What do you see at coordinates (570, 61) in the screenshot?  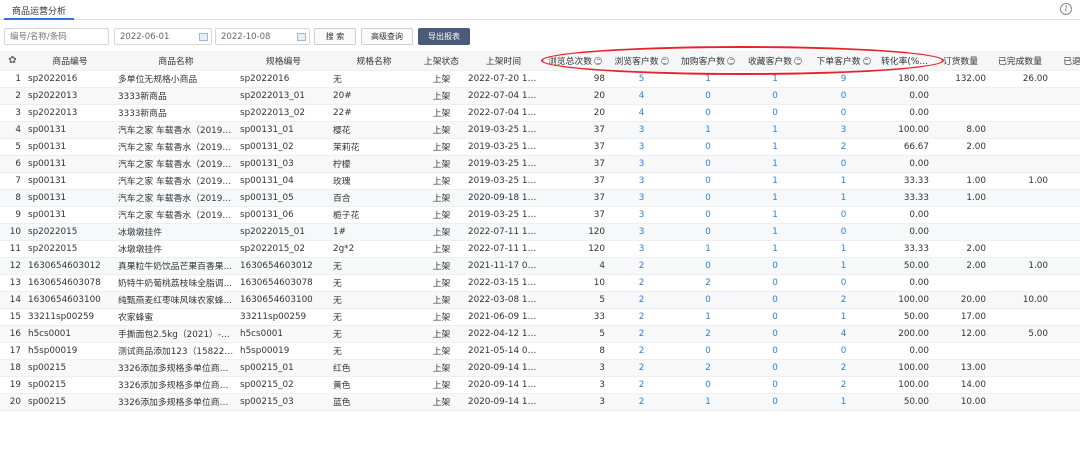 I see `column-header-label: 浏览总次数` at bounding box center [570, 61].